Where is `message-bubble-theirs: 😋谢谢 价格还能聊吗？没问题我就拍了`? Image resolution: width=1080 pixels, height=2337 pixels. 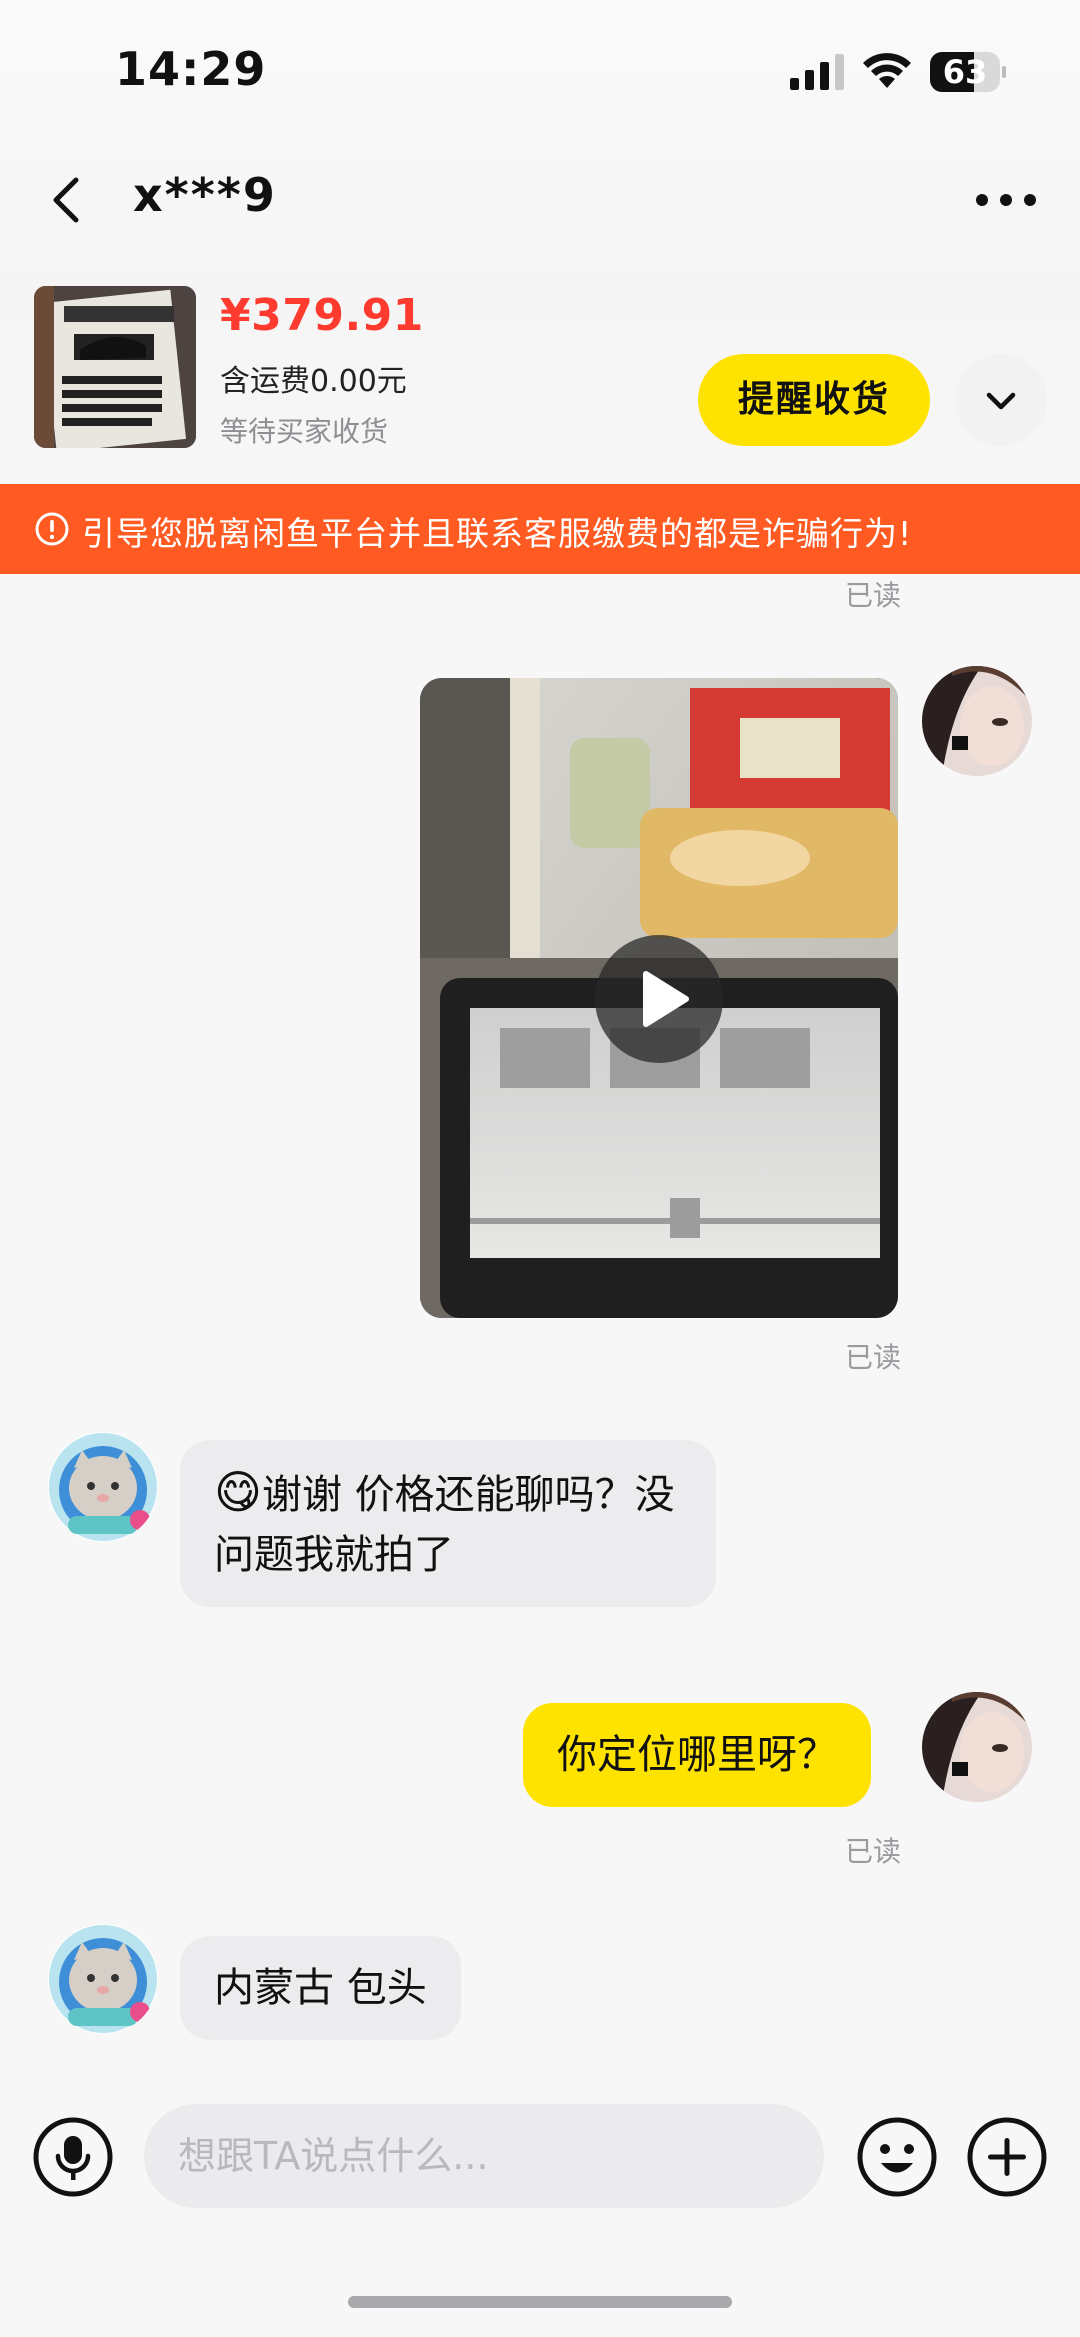 message-bubble-theirs: 😋谢谢 价格还能聊吗？没问题我就拍了 is located at coordinates (448, 1523).